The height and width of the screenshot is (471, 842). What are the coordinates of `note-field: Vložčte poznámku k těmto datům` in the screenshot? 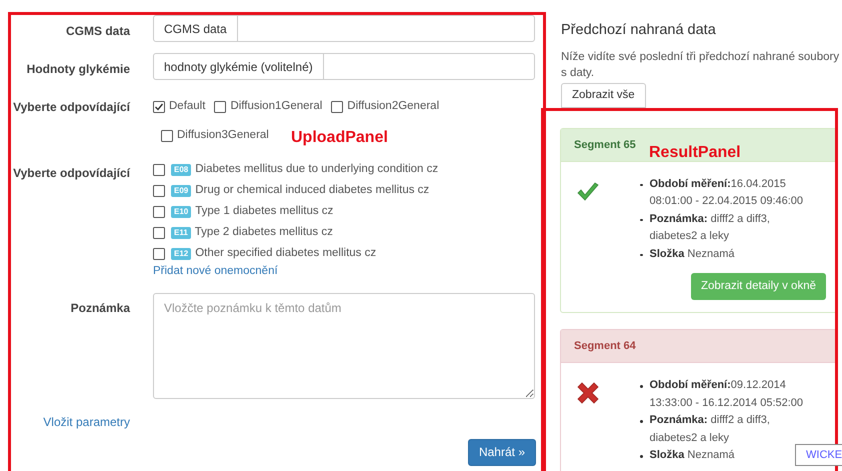 It's located at (344, 345).